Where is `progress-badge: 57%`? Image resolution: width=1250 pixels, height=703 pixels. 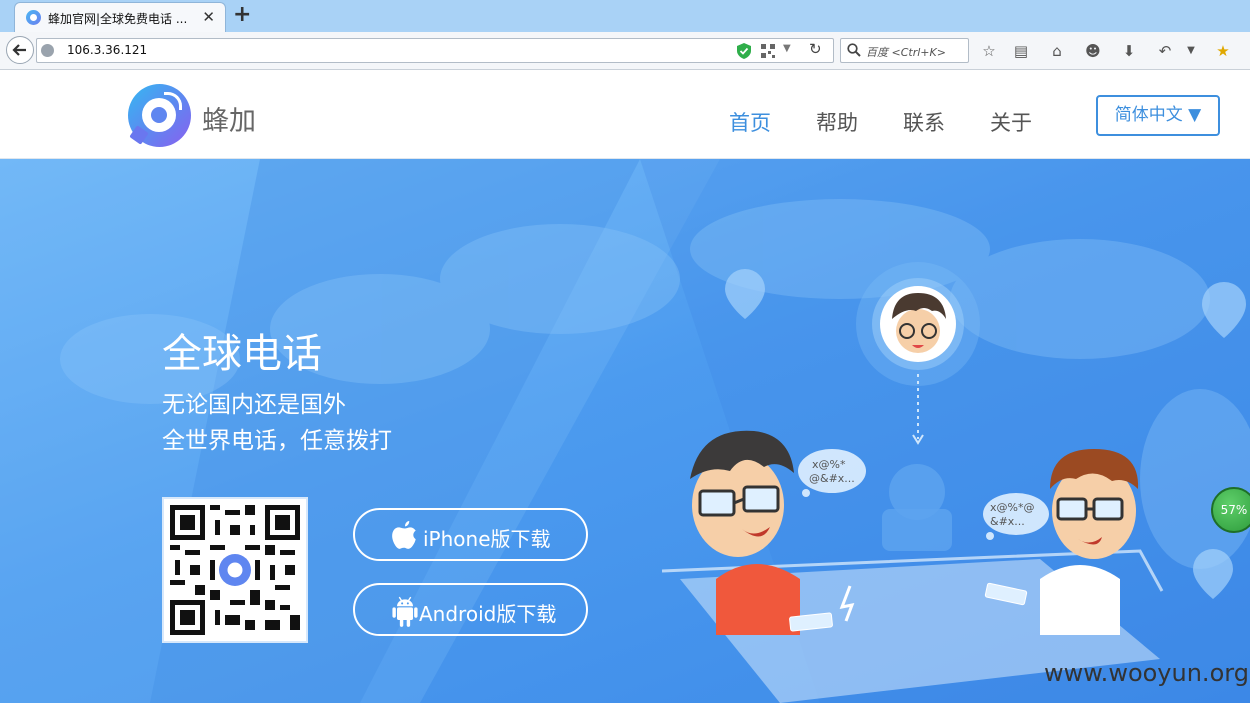
progress-badge: 57% is located at coordinates (1230, 510).